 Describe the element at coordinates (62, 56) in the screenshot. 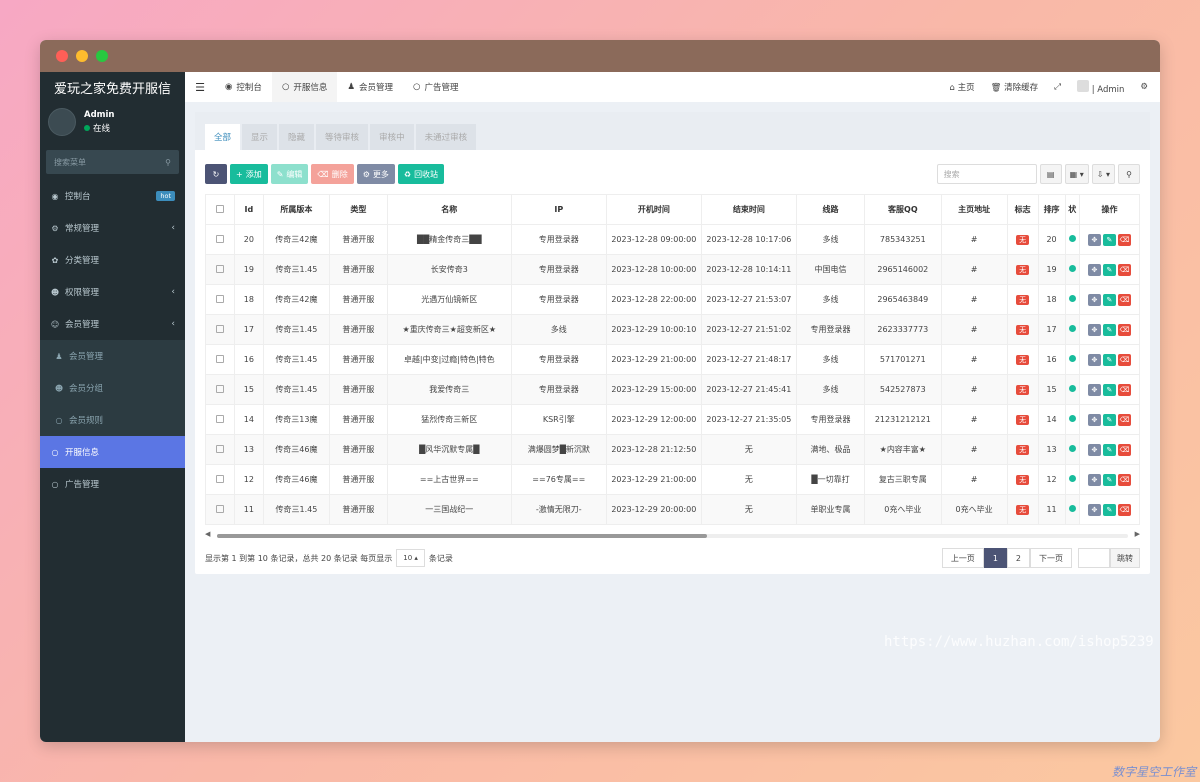

I see `close-window-icon` at that location.